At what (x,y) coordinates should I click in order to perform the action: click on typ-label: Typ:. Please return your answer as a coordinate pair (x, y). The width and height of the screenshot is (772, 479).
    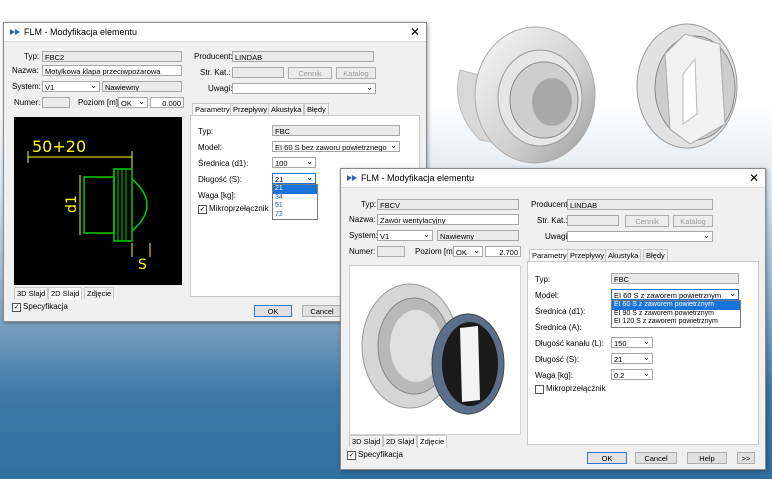
    Looking at the image, I should click on (369, 204).